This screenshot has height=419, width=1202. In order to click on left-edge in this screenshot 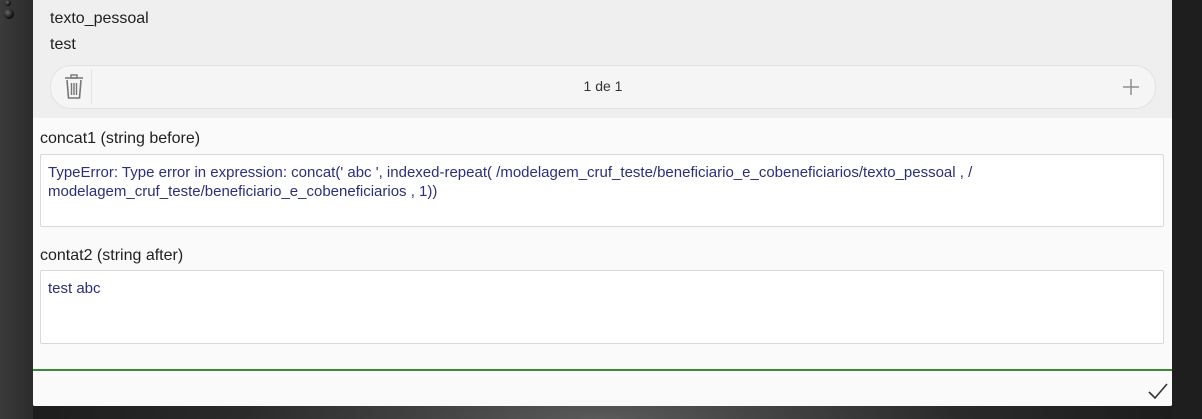, I will do `click(16, 209)`.